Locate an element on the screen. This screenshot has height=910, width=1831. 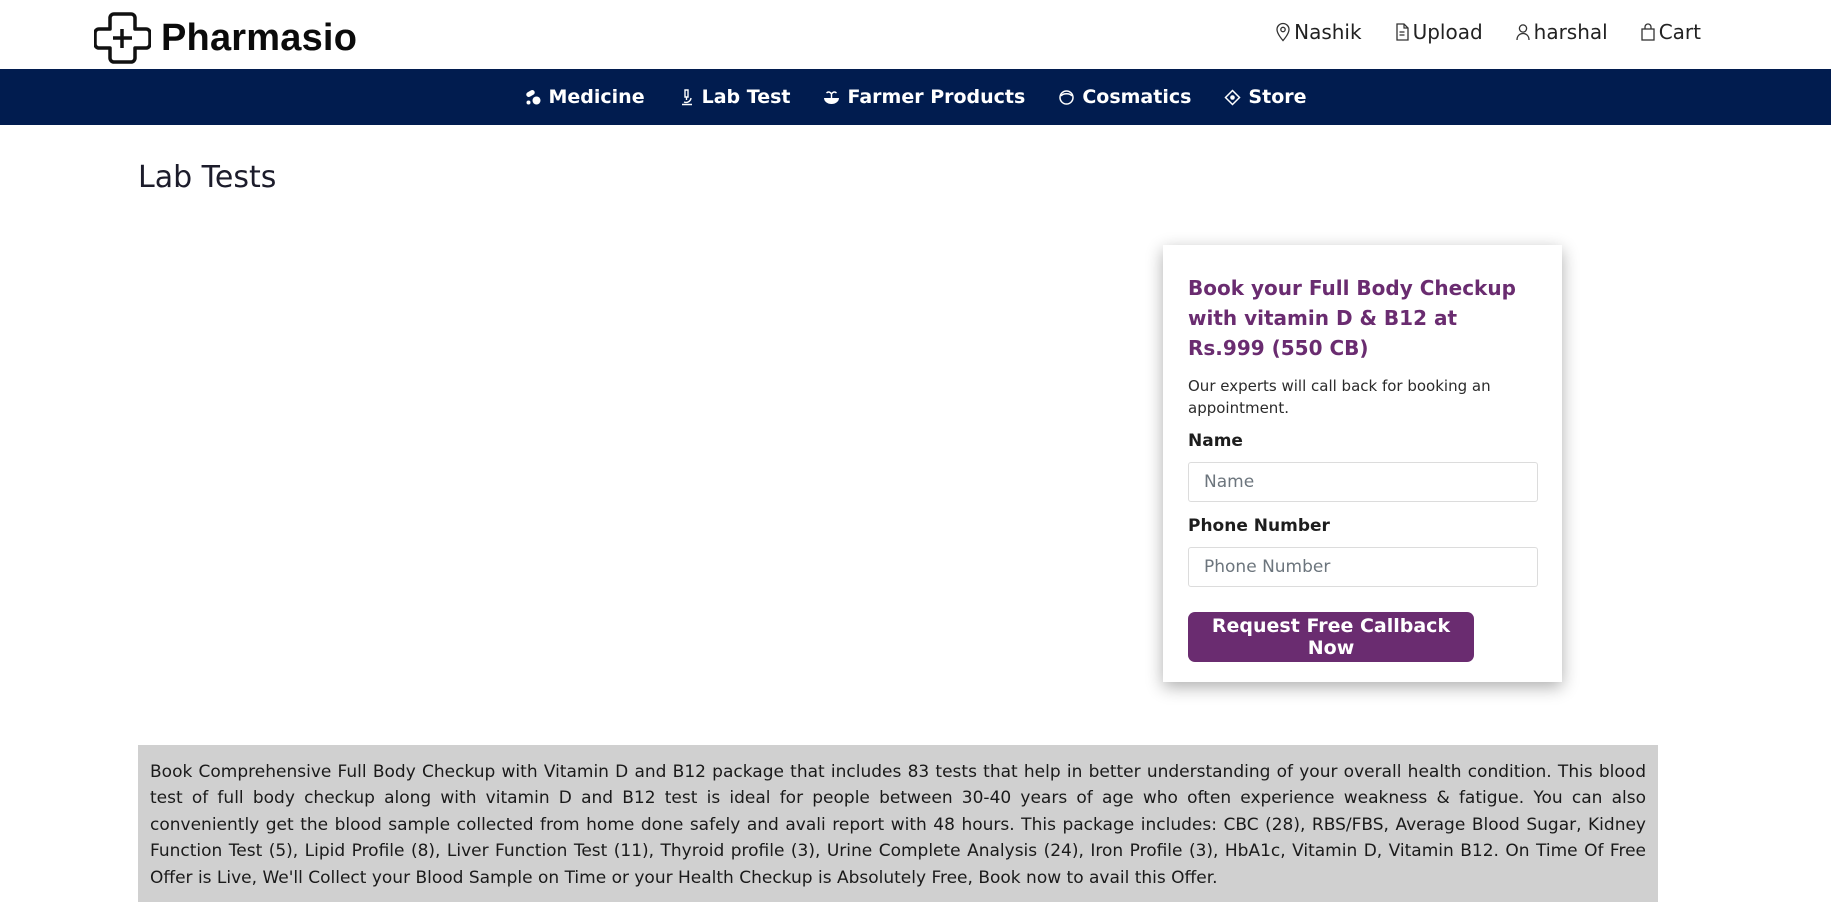
upload-label: Upload is located at coordinates (1447, 32).